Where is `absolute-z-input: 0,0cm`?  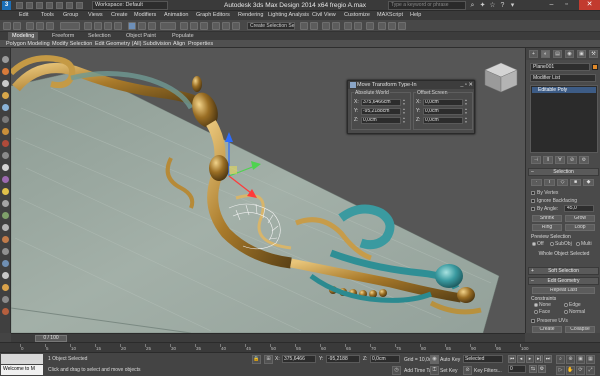 absolute-z-input: 0,0cm is located at coordinates (381, 120).